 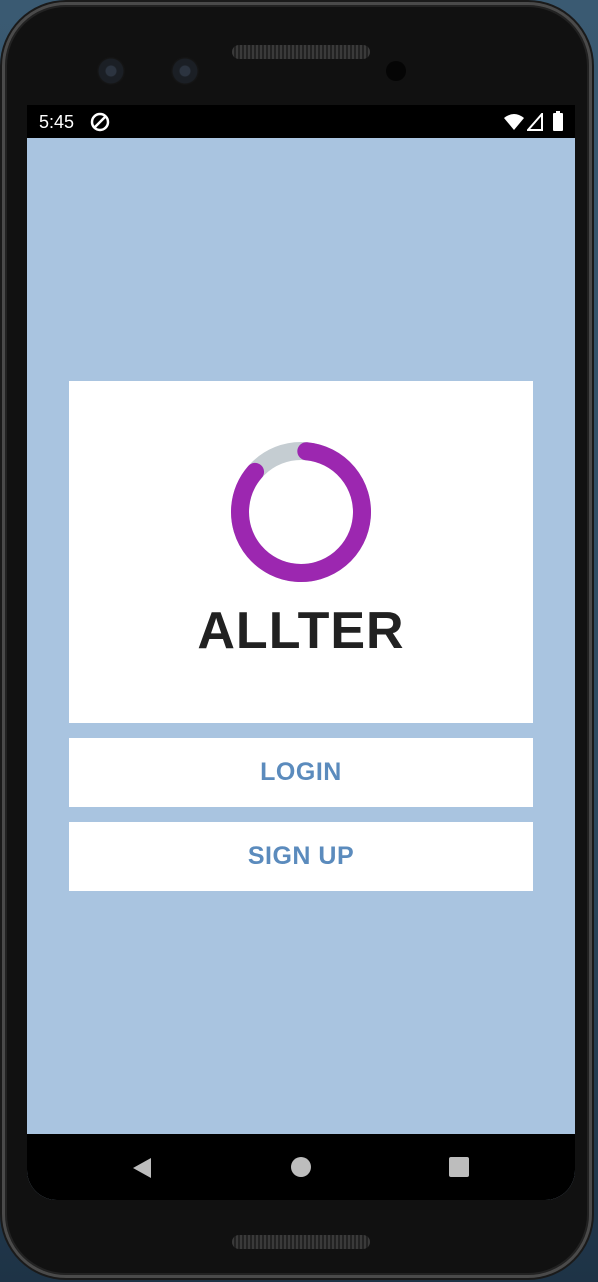 I want to click on allter-logo-ring, so click(x=301, y=512).